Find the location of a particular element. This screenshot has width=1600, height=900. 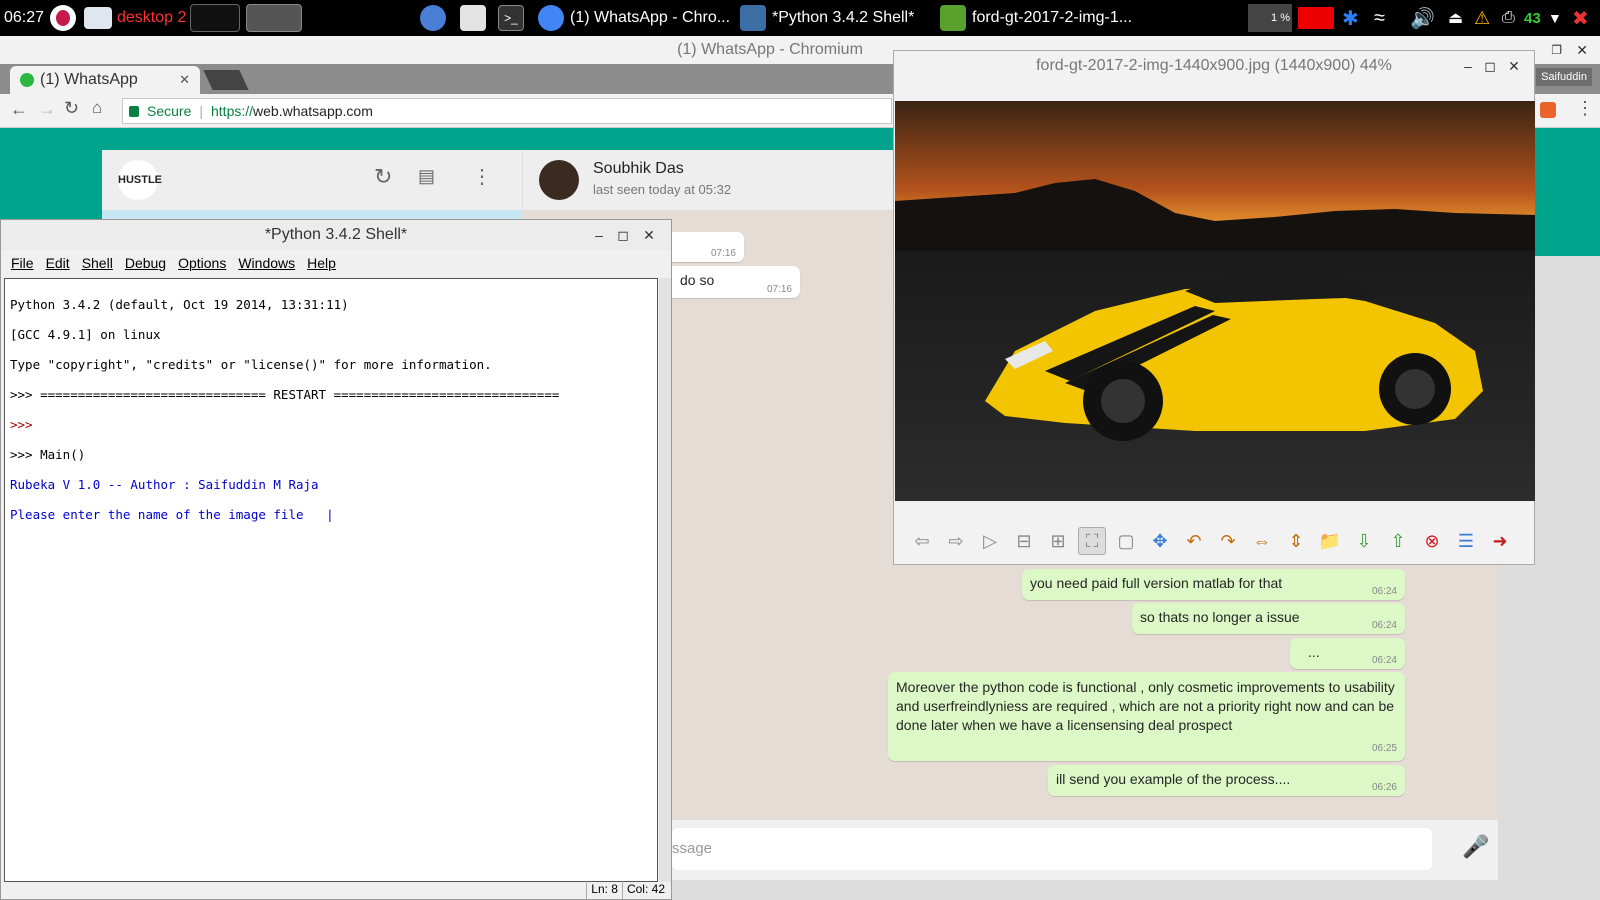

open-file-icon: 📁 is located at coordinates (1330, 541).